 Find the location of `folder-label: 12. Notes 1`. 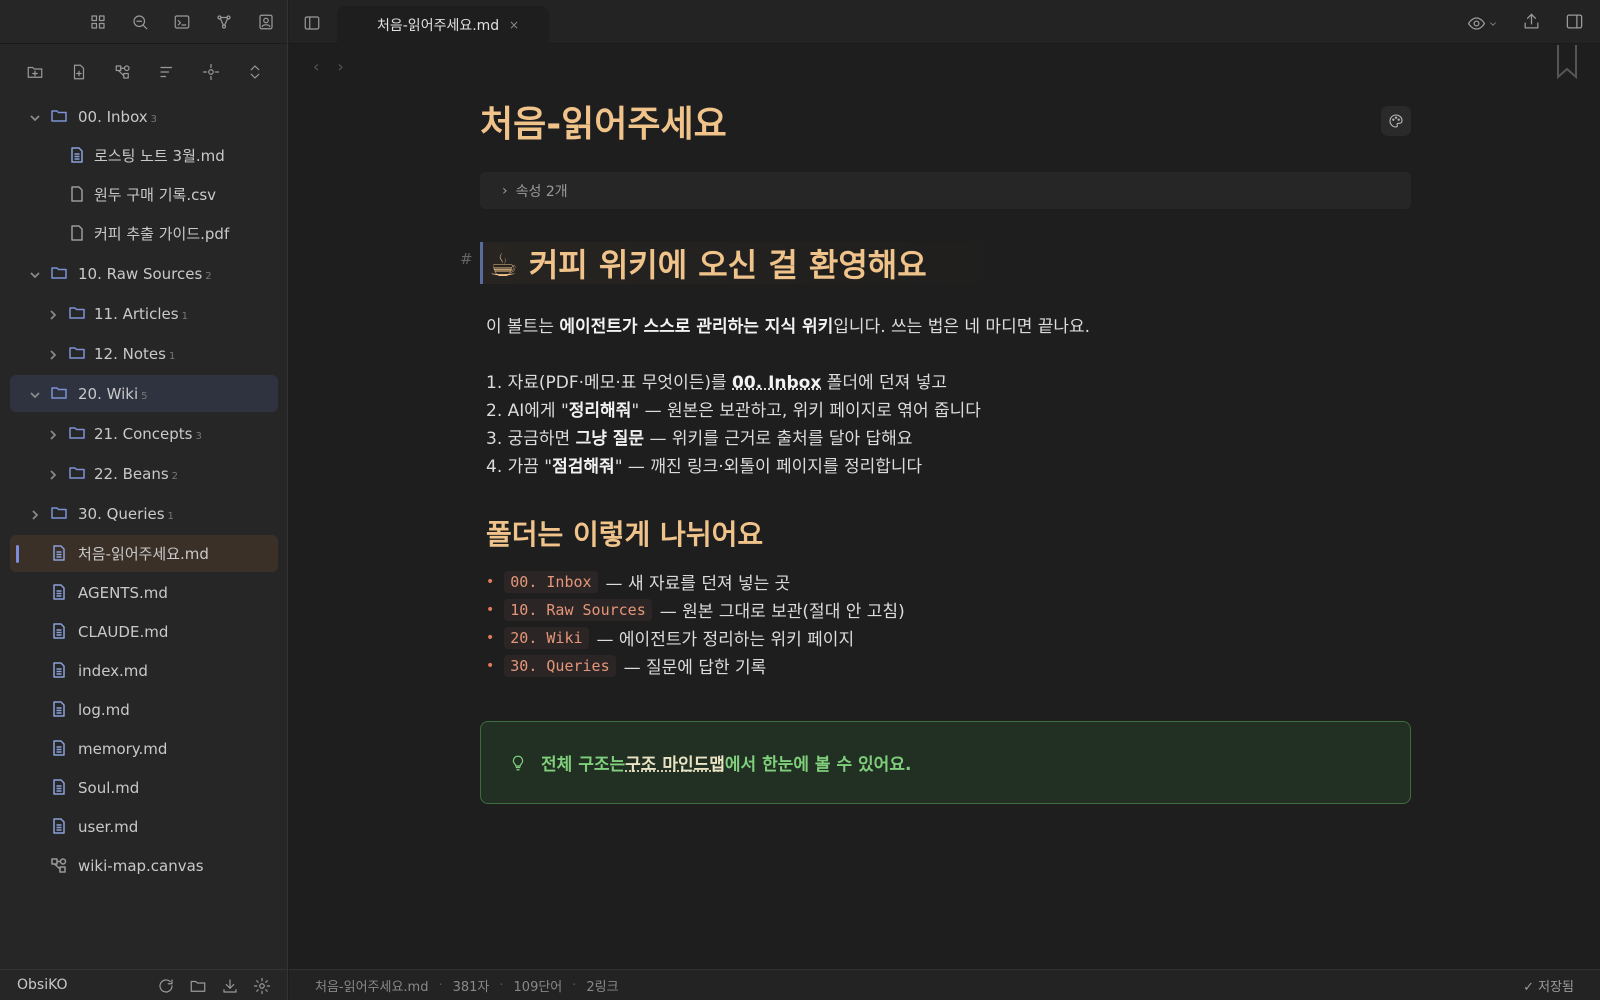

folder-label: 12. Notes 1 is located at coordinates (135, 353).